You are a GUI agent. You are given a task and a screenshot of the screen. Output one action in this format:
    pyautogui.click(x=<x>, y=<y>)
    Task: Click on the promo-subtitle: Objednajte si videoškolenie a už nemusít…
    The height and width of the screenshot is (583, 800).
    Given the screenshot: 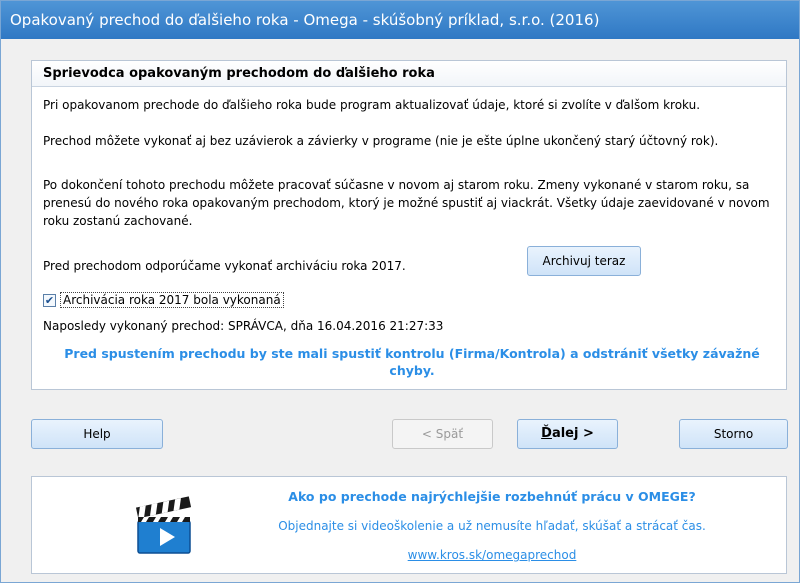 What is the action you would take?
    pyautogui.click(x=492, y=526)
    